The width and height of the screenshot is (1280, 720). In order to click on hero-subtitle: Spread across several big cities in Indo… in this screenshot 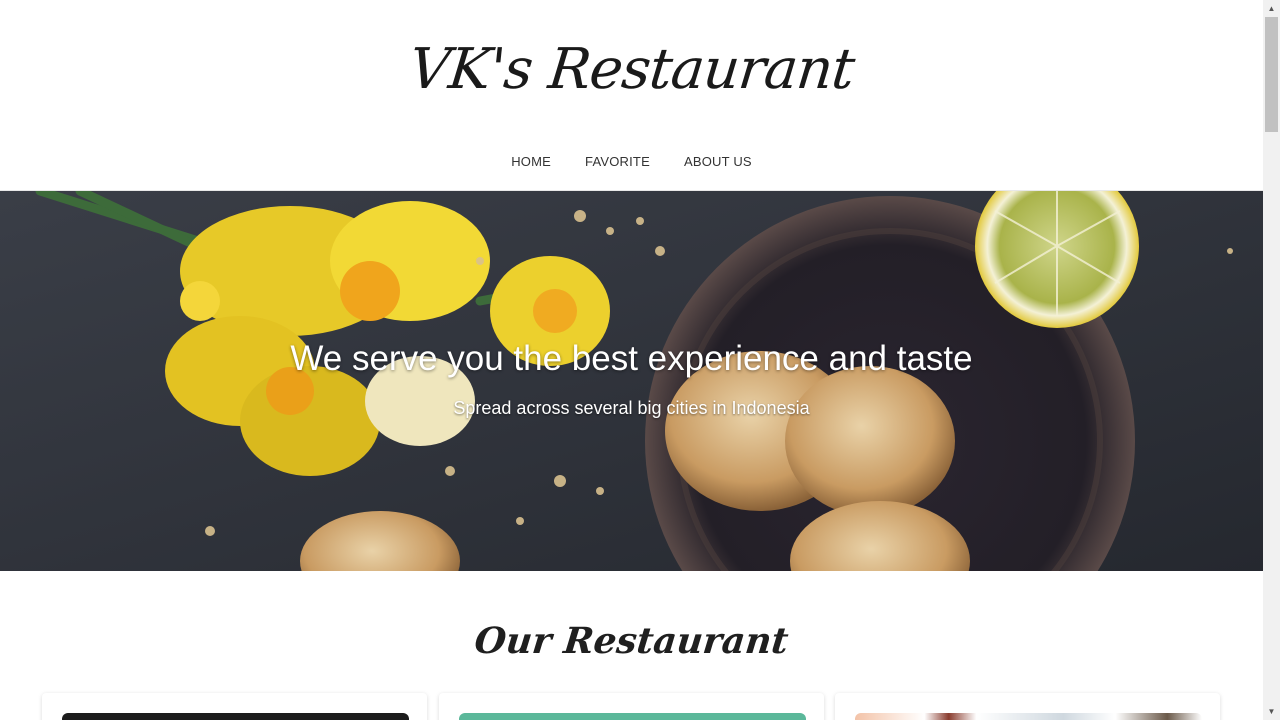, I will do `click(631, 408)`.